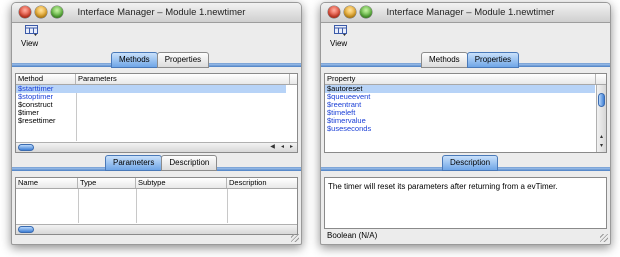 This screenshot has height=257, width=620. Describe the element at coordinates (601, 137) in the screenshot. I see `scroll-up-icon: ▴` at that location.